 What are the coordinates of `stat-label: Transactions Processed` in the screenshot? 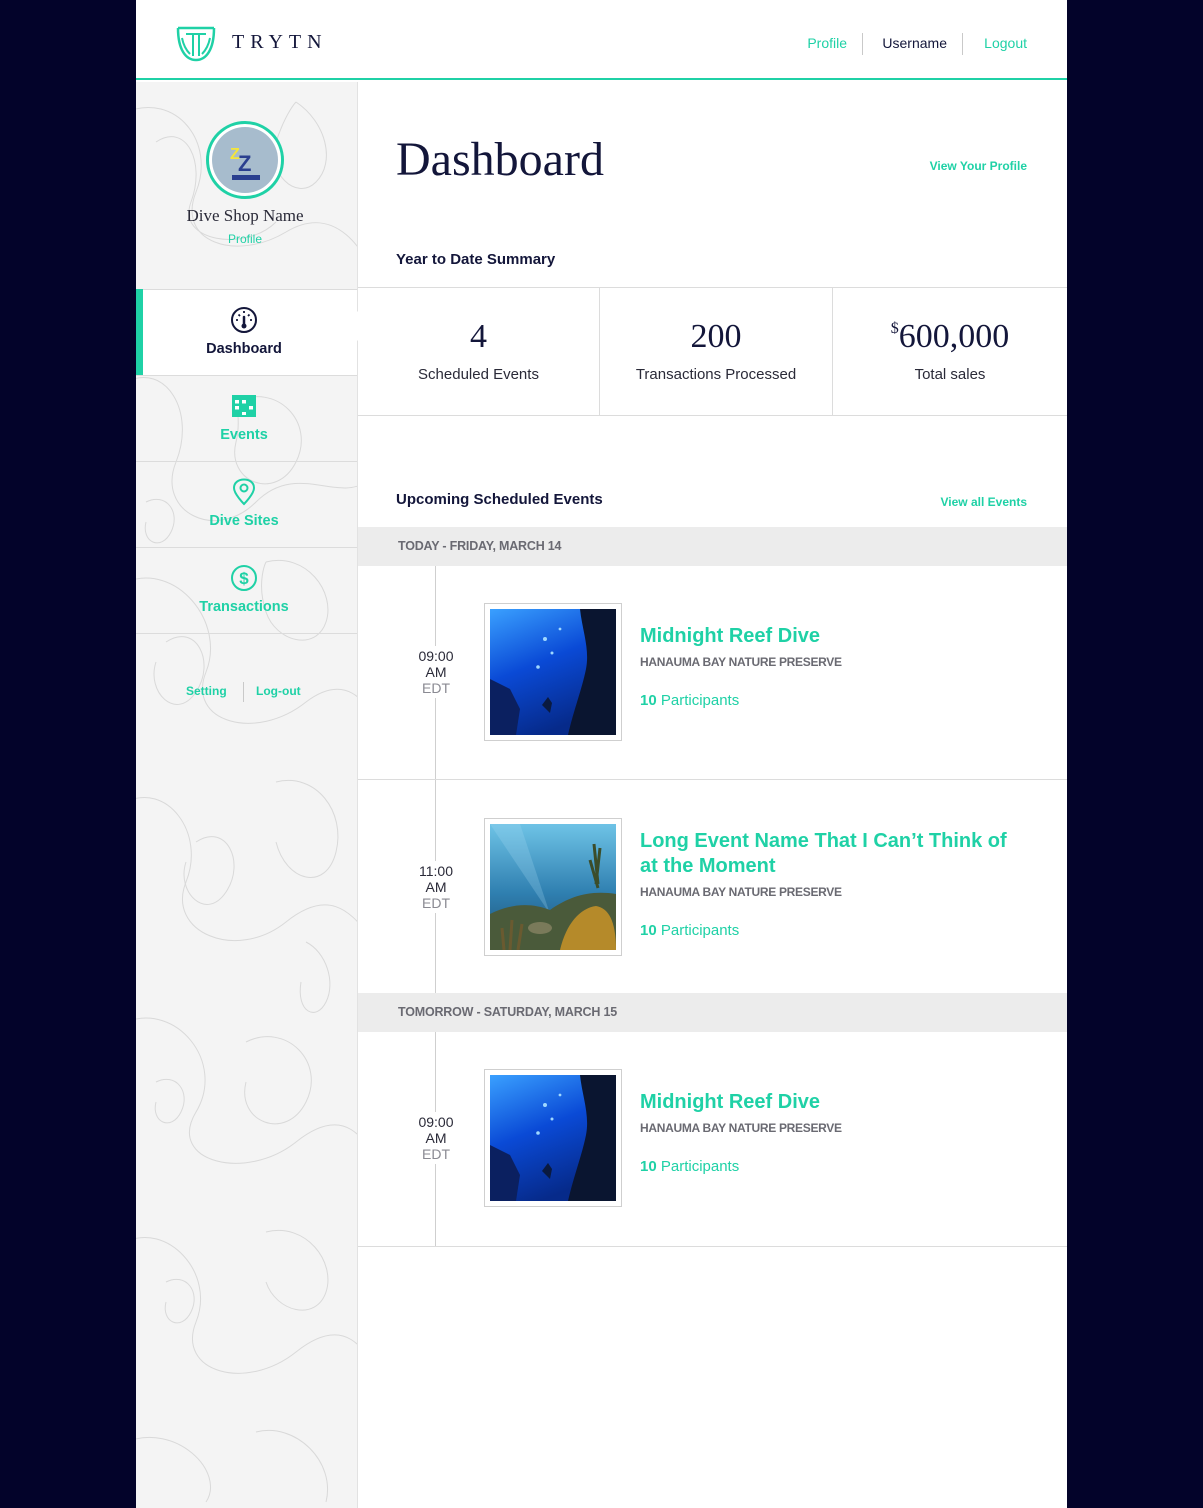 It's located at (716, 374).